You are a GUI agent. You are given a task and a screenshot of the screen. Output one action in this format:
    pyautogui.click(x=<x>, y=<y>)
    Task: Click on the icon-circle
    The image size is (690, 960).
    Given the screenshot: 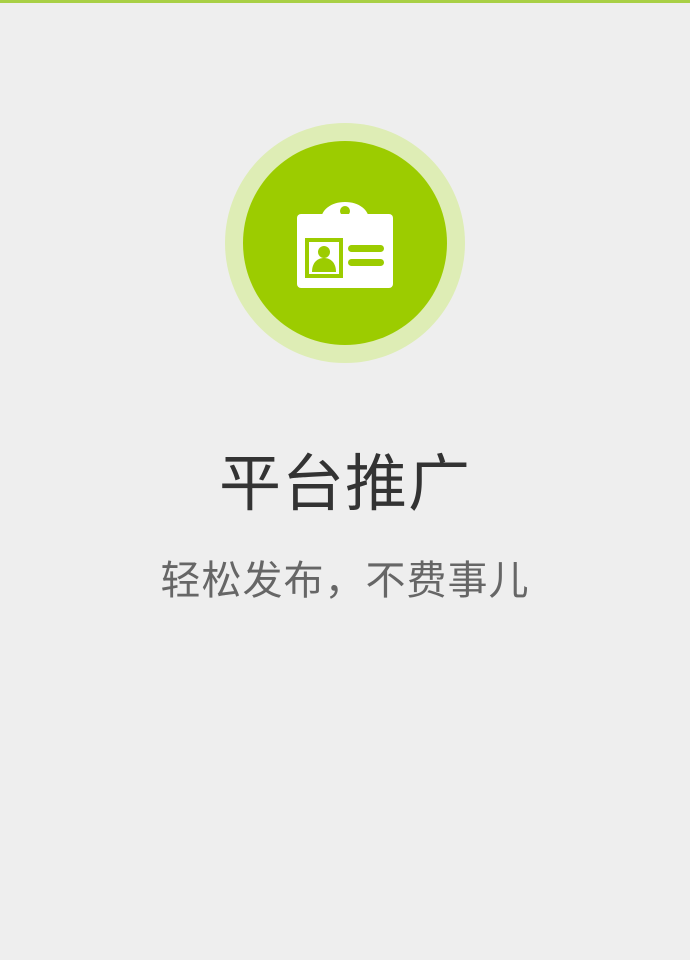 What is the action you would take?
    pyautogui.click(x=345, y=243)
    